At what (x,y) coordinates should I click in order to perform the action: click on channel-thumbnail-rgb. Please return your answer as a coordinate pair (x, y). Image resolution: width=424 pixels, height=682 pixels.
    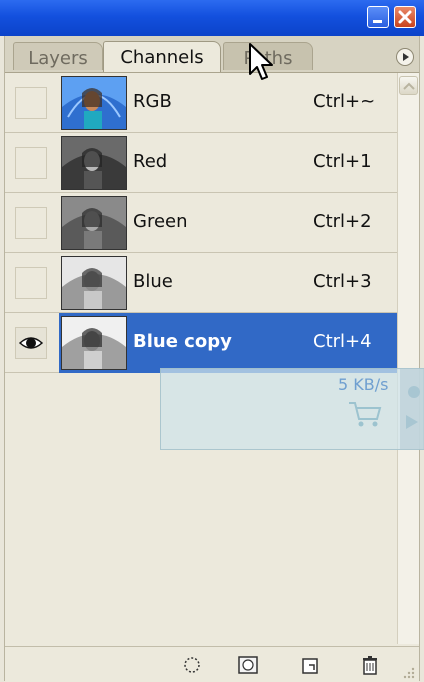
    Looking at the image, I should click on (94, 103).